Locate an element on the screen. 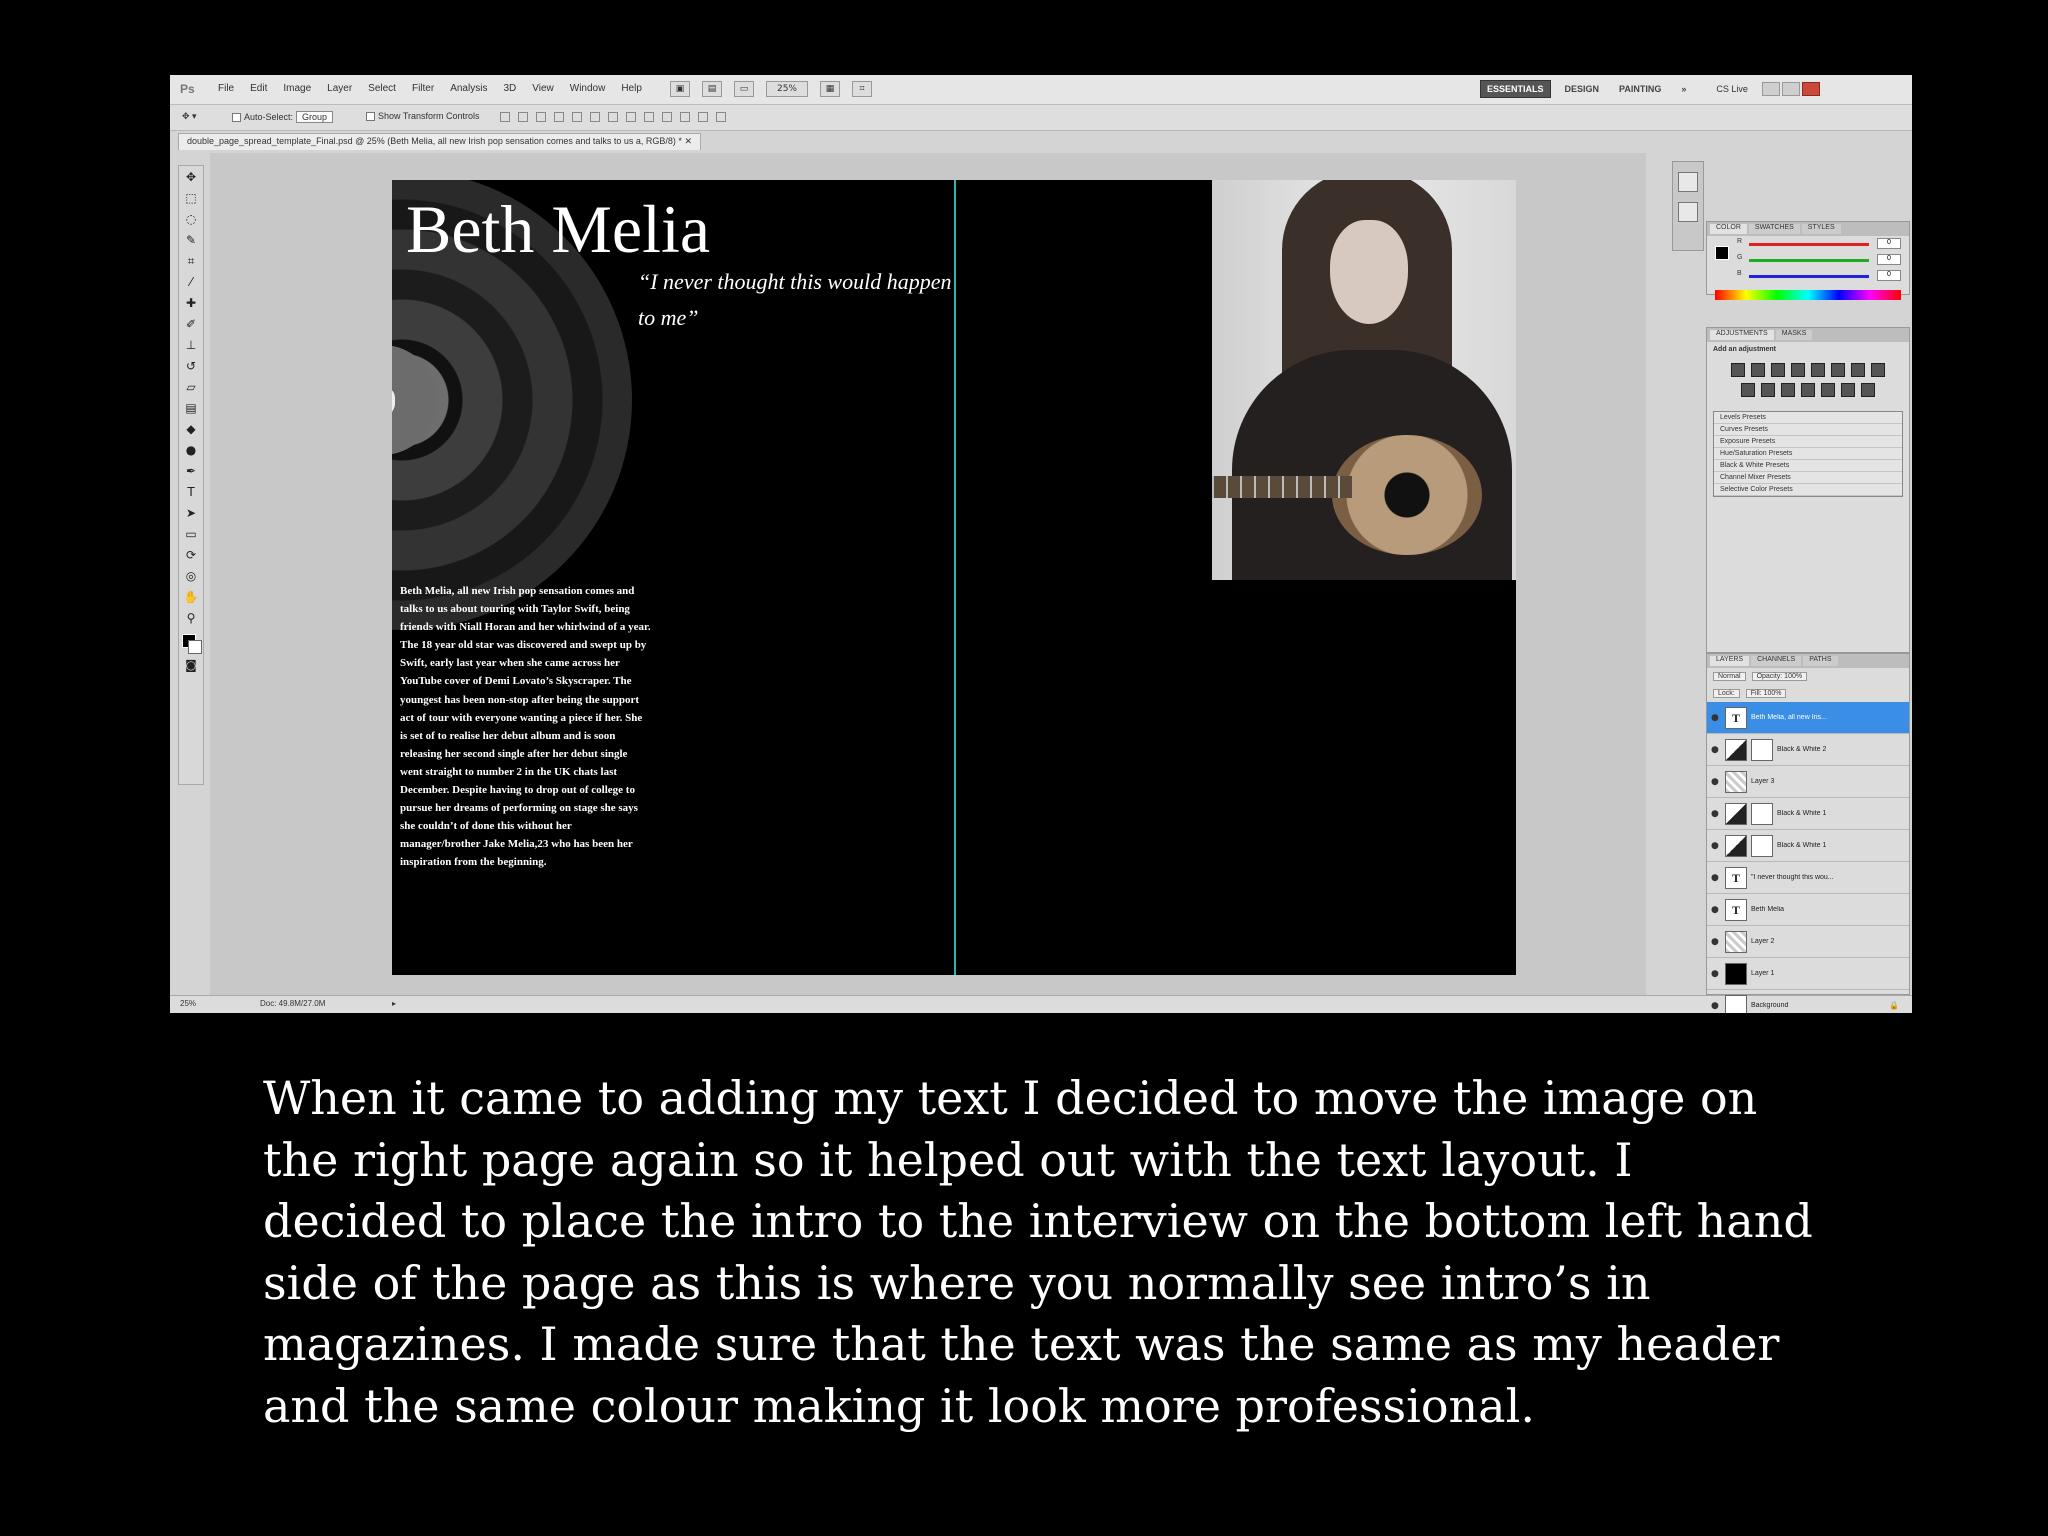  tab-masks: MASKS is located at coordinates (1794, 335).